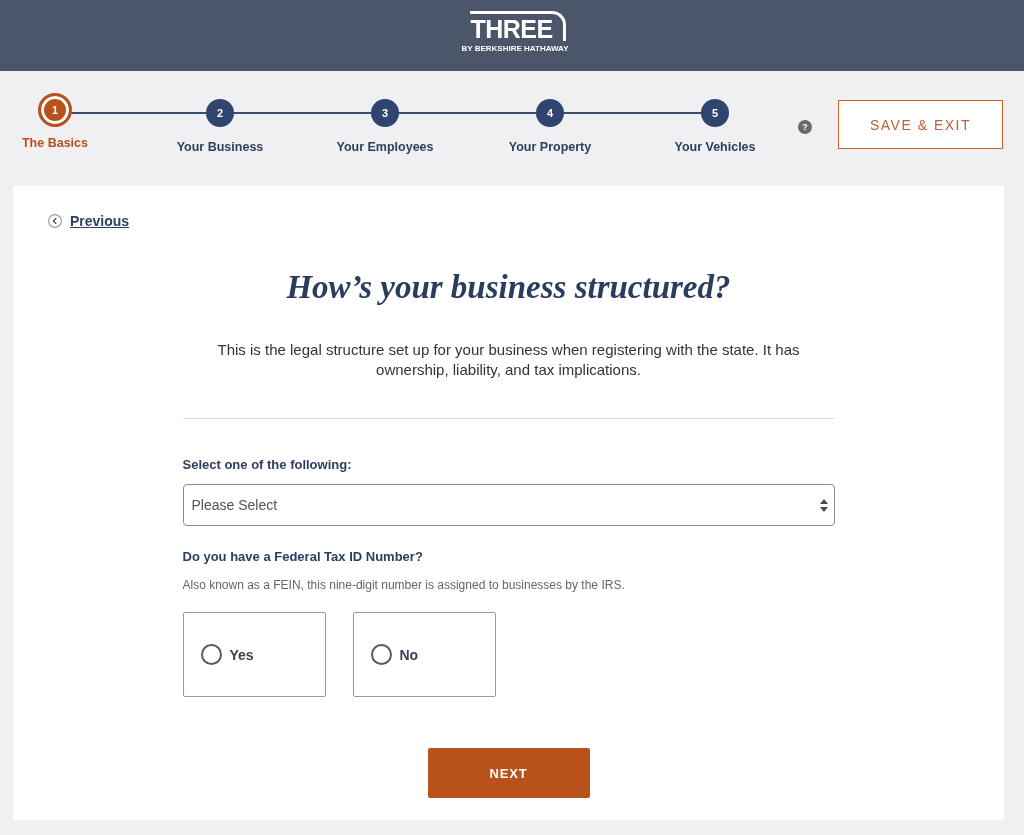 Image resolution: width=1024 pixels, height=835 pixels. I want to click on step-marker: 3, so click(385, 113).